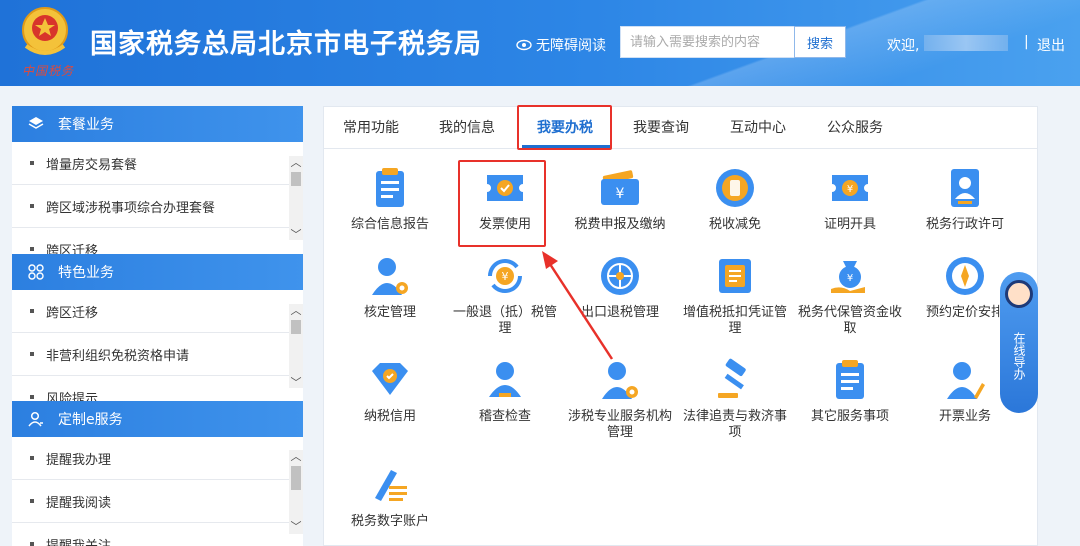 The image size is (1080, 546). I want to click on search-box: 搜索, so click(733, 42).